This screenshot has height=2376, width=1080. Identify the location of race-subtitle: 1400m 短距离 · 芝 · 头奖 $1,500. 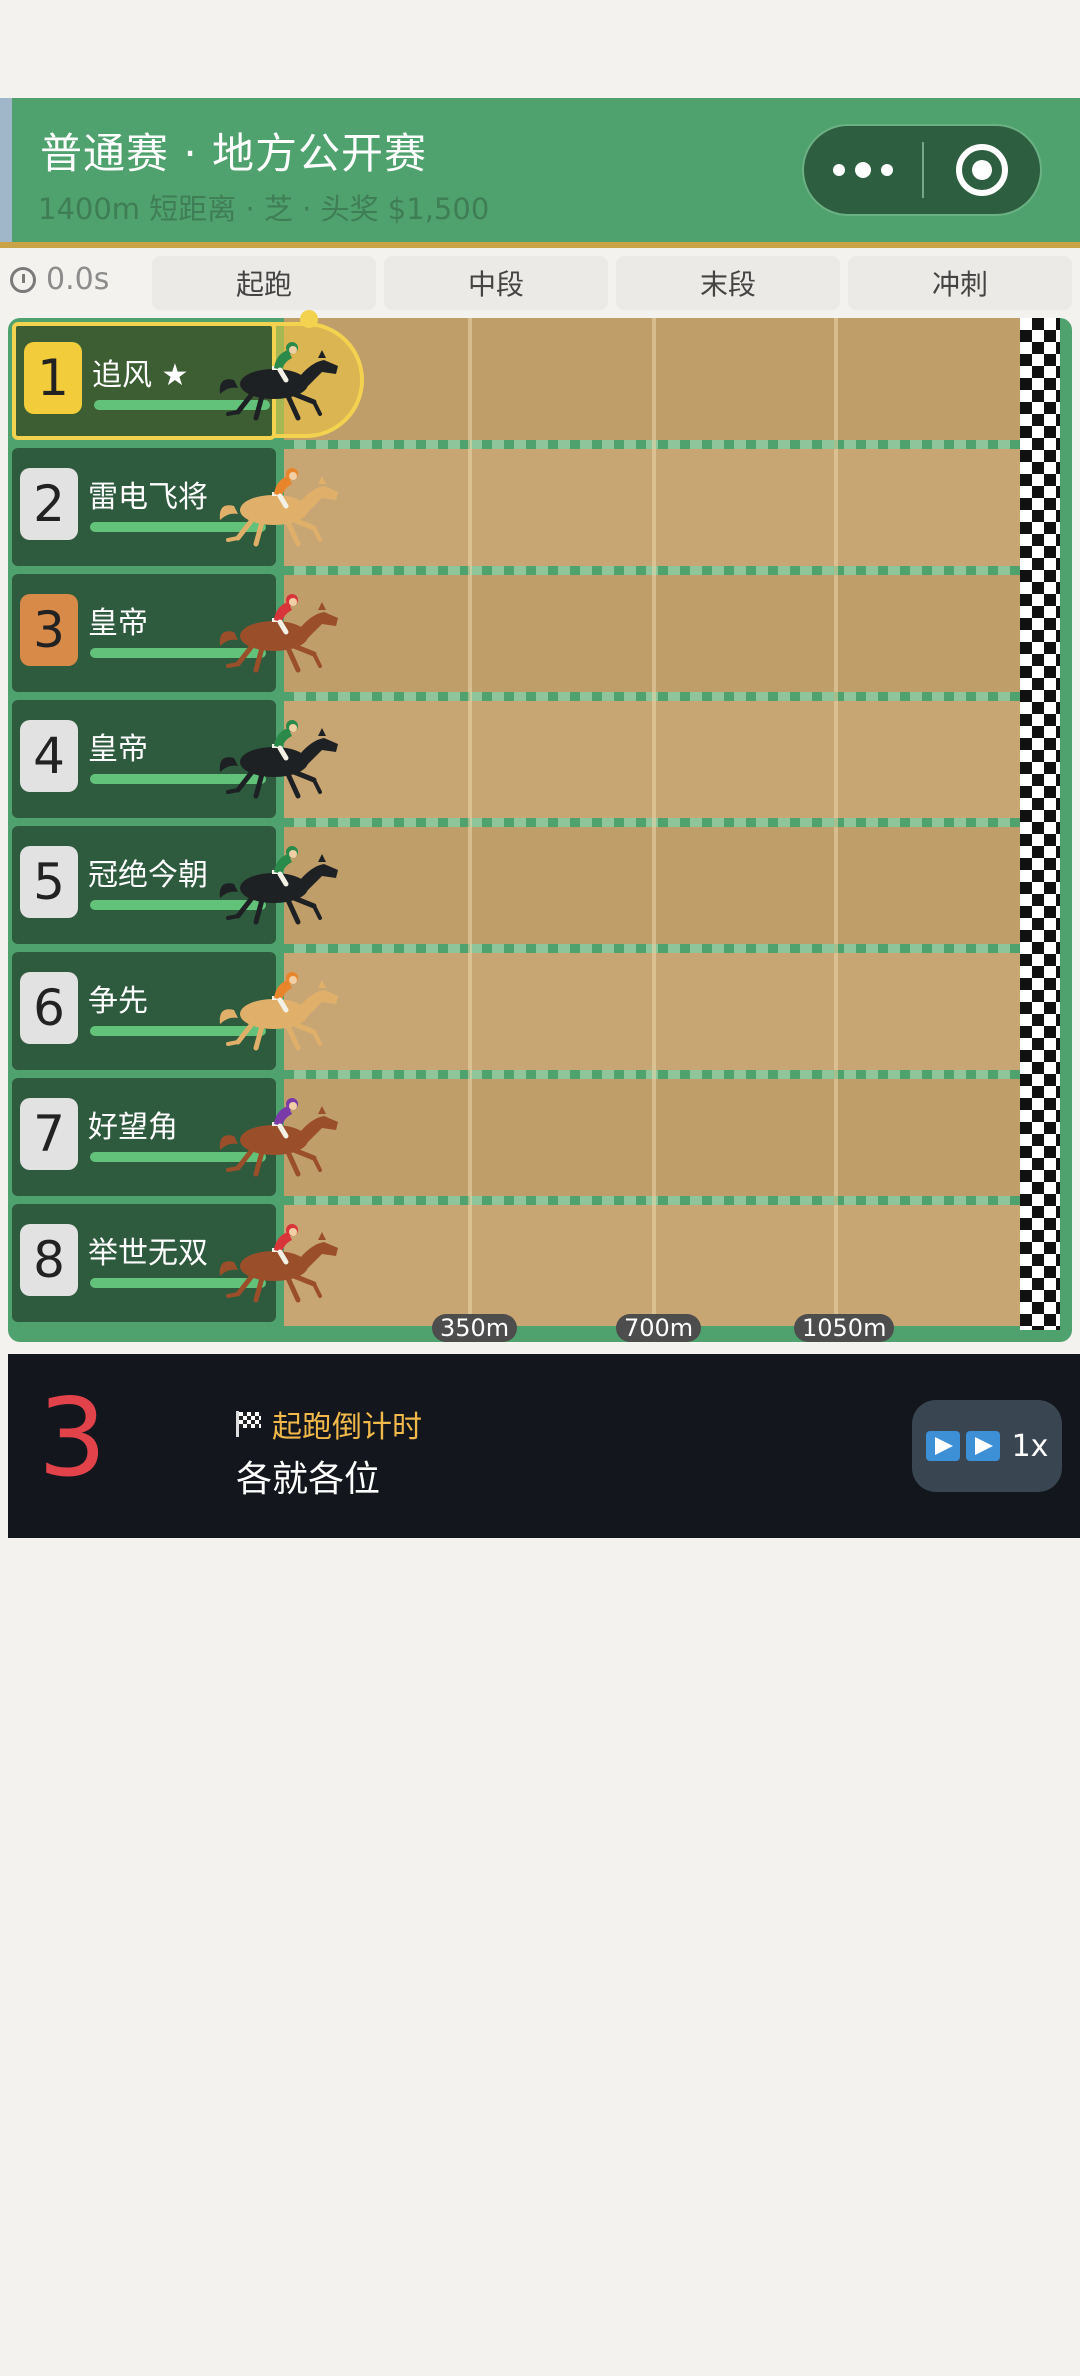
(264, 209).